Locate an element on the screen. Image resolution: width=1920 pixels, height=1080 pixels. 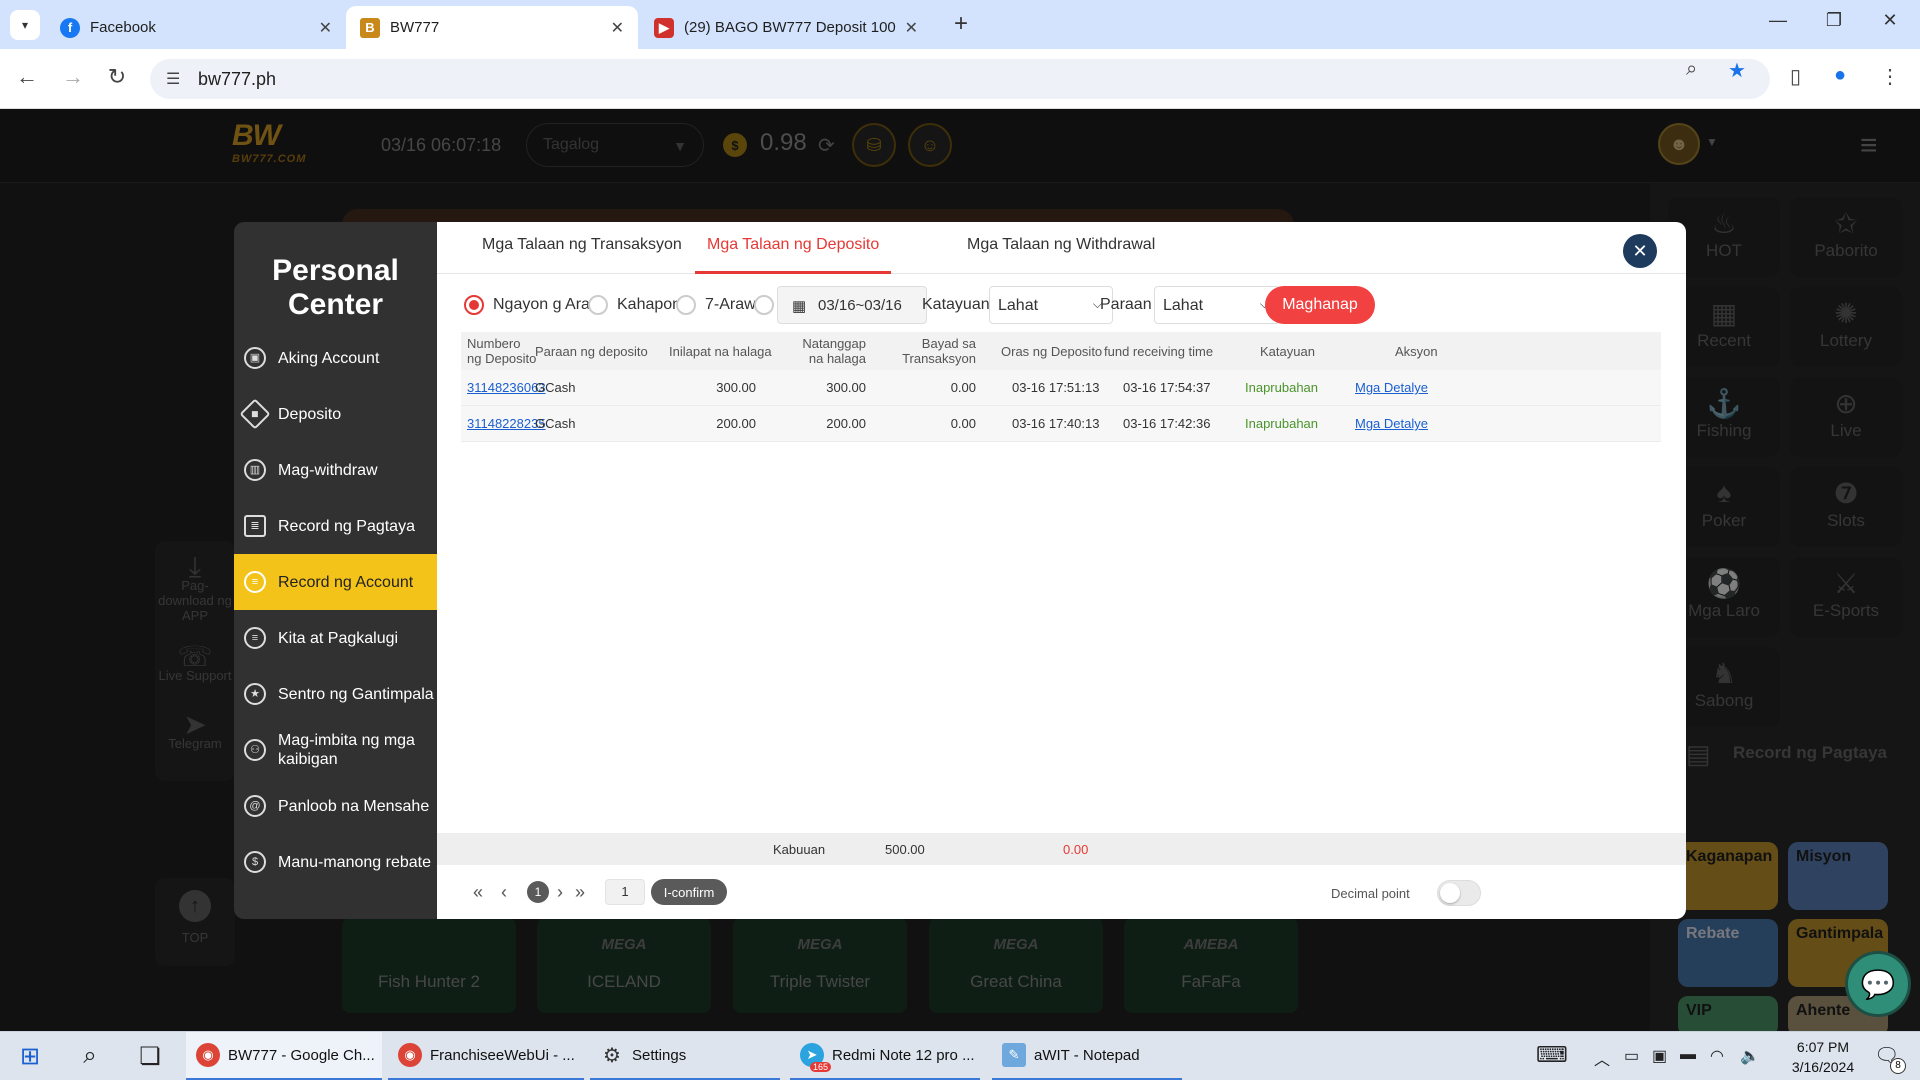
goto-page-input: 1 is located at coordinates (625, 892).